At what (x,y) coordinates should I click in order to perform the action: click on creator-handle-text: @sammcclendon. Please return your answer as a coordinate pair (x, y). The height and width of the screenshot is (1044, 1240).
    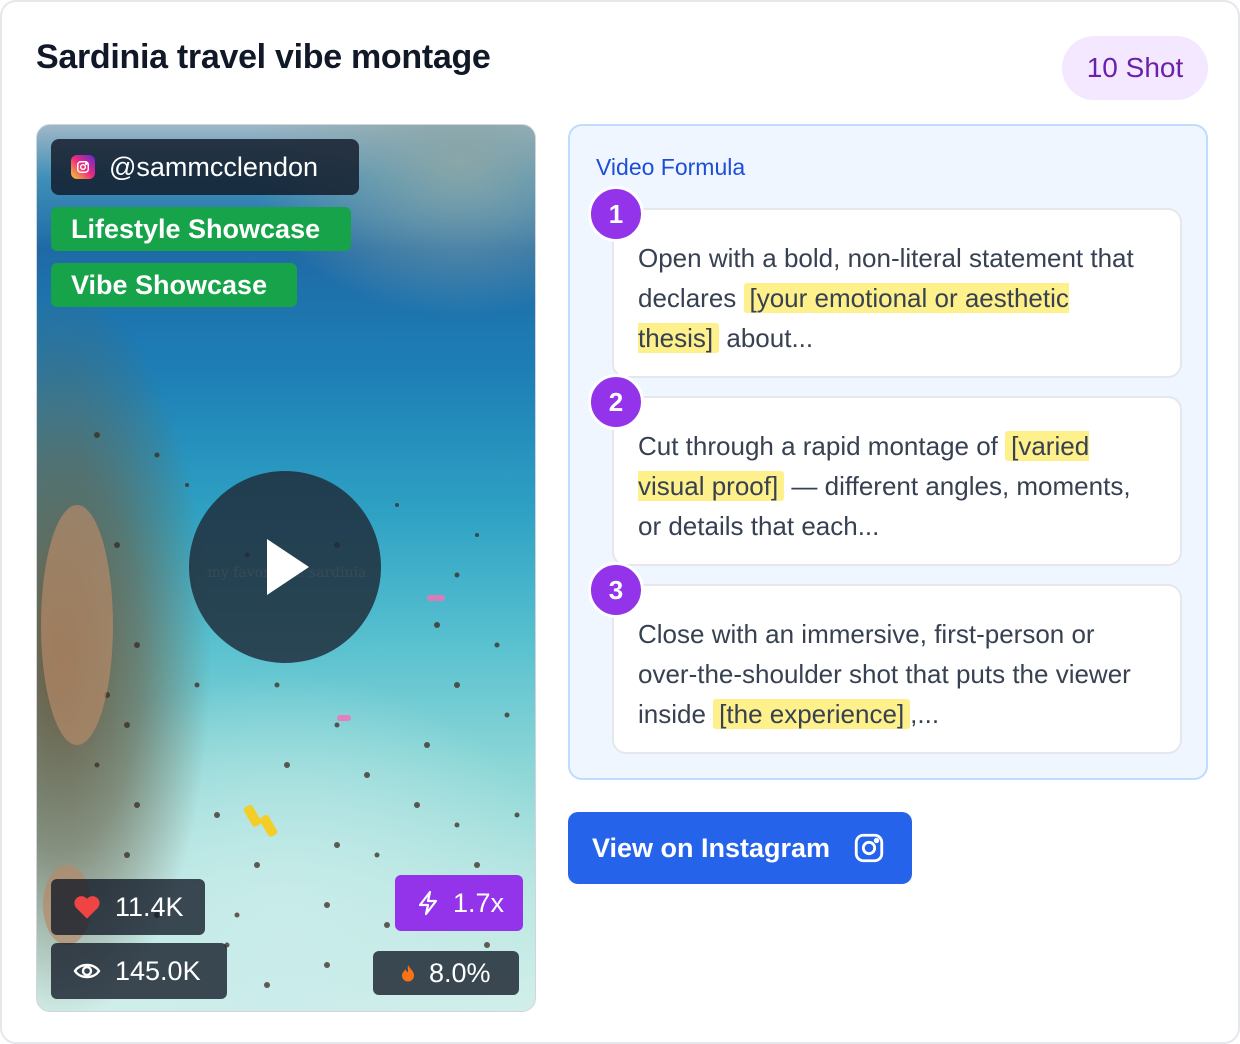
    Looking at the image, I should click on (213, 166).